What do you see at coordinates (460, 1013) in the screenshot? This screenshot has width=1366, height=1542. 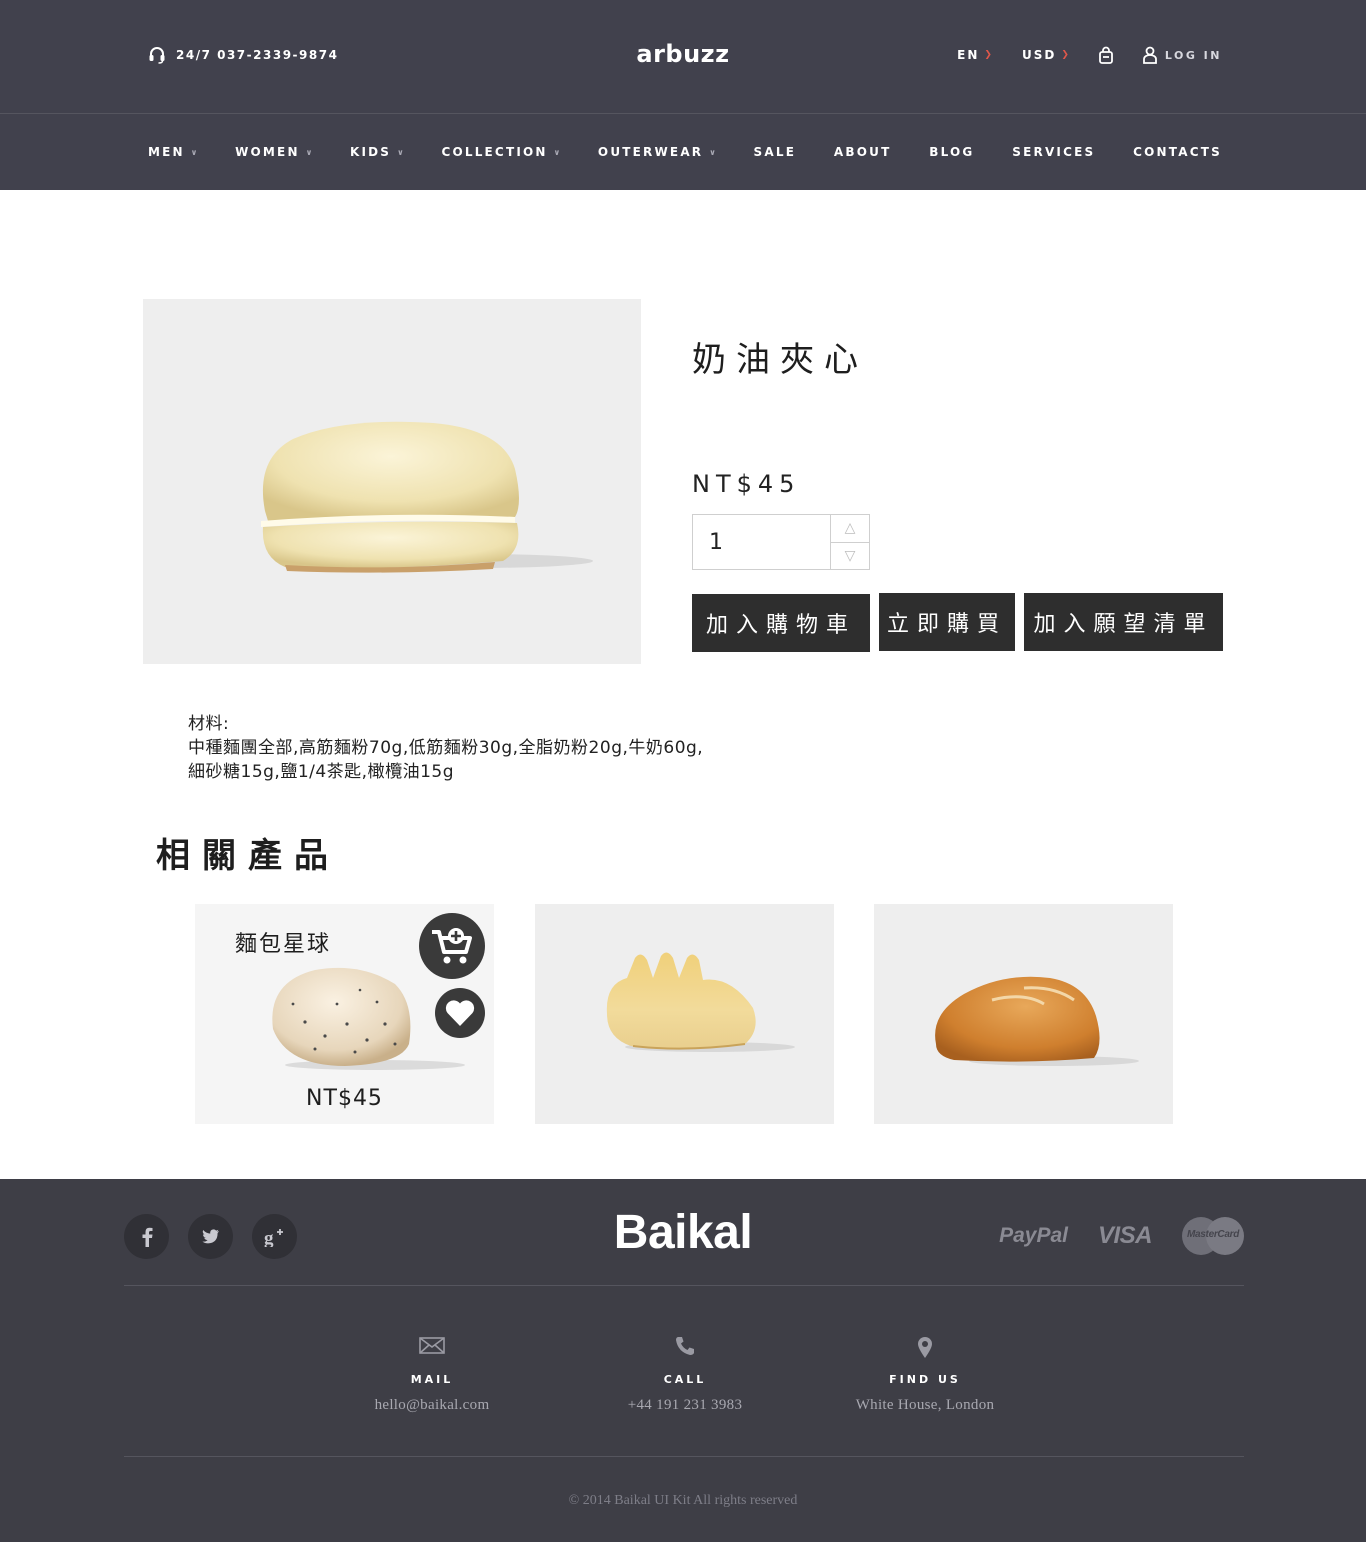 I see `heart-icon` at bounding box center [460, 1013].